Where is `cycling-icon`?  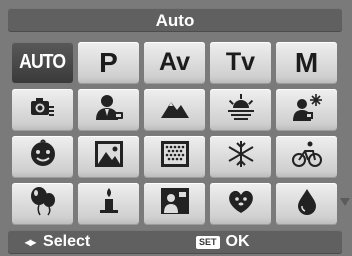 cycling-icon is located at coordinates (307, 156).